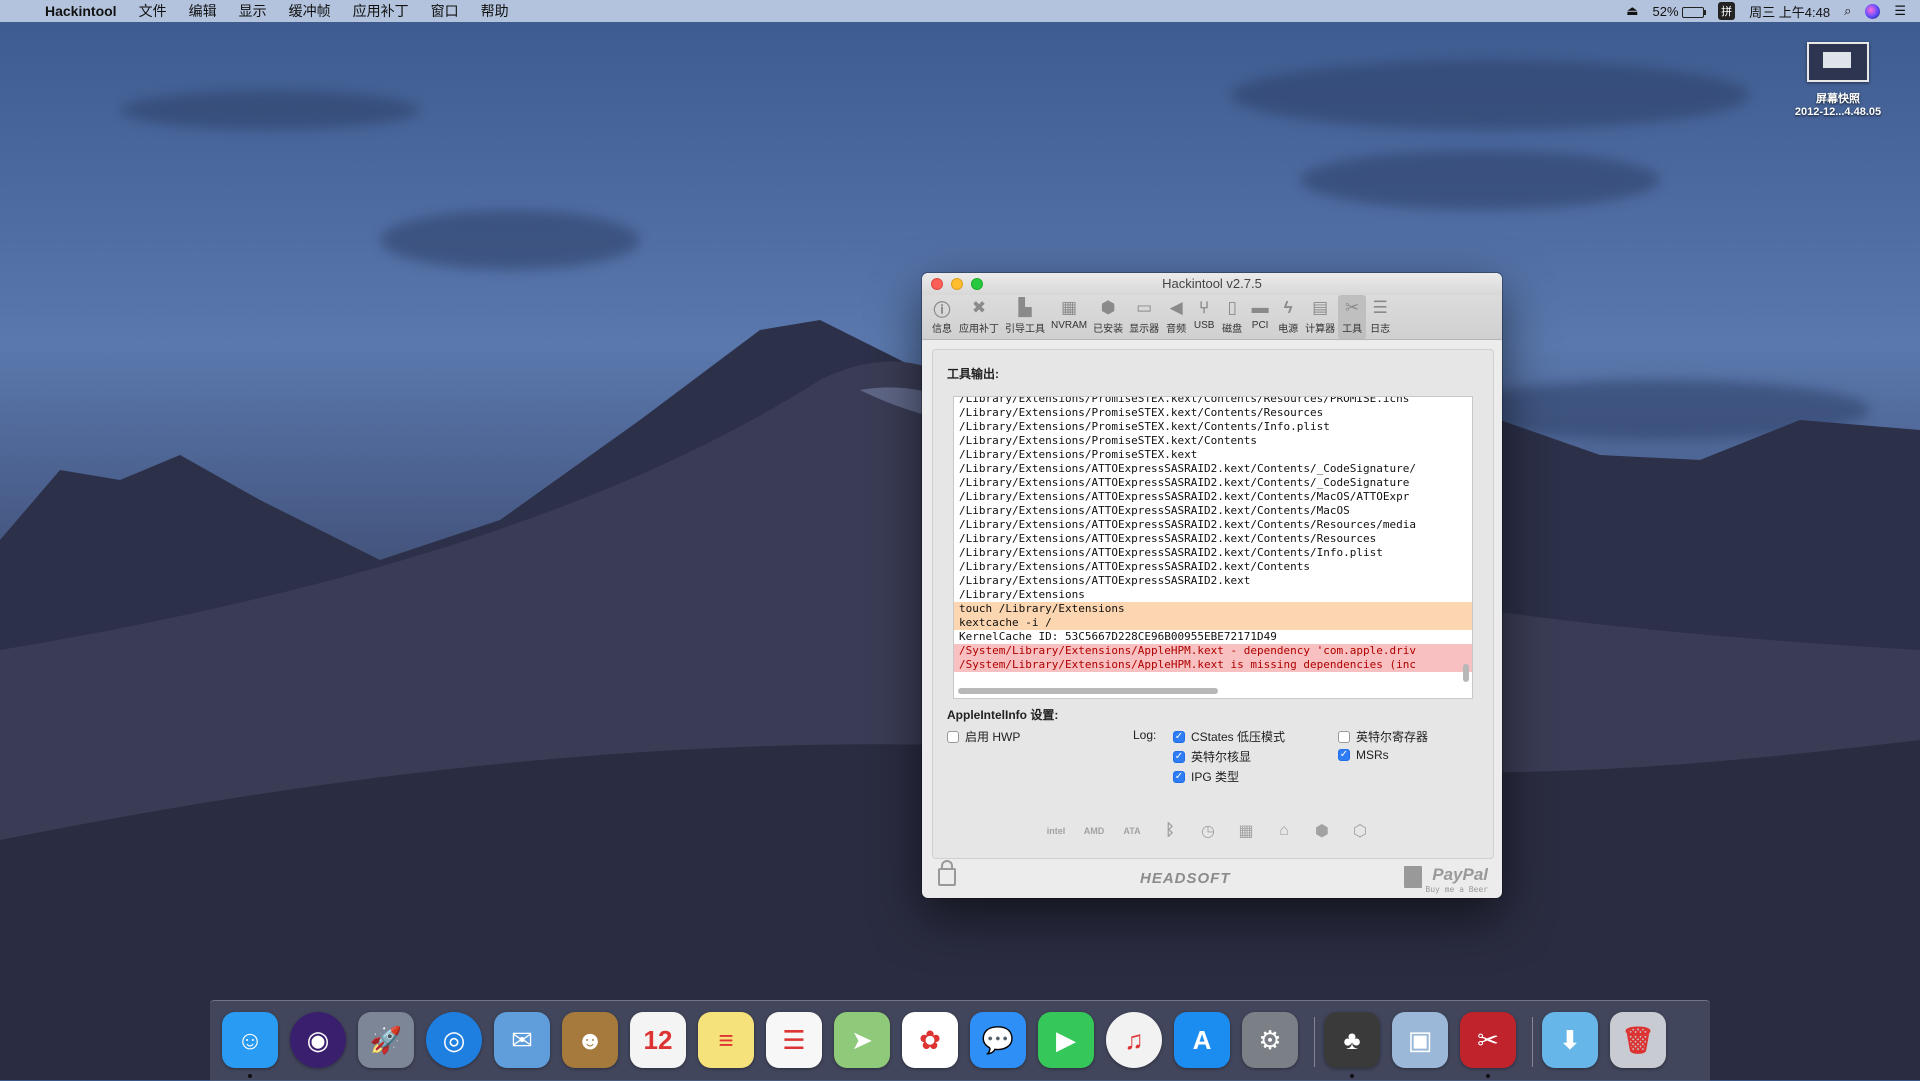 Image resolution: width=1920 pixels, height=1081 pixels. Describe the element at coordinates (1202, 1040) in the screenshot. I see `app-store-icon: A` at that location.